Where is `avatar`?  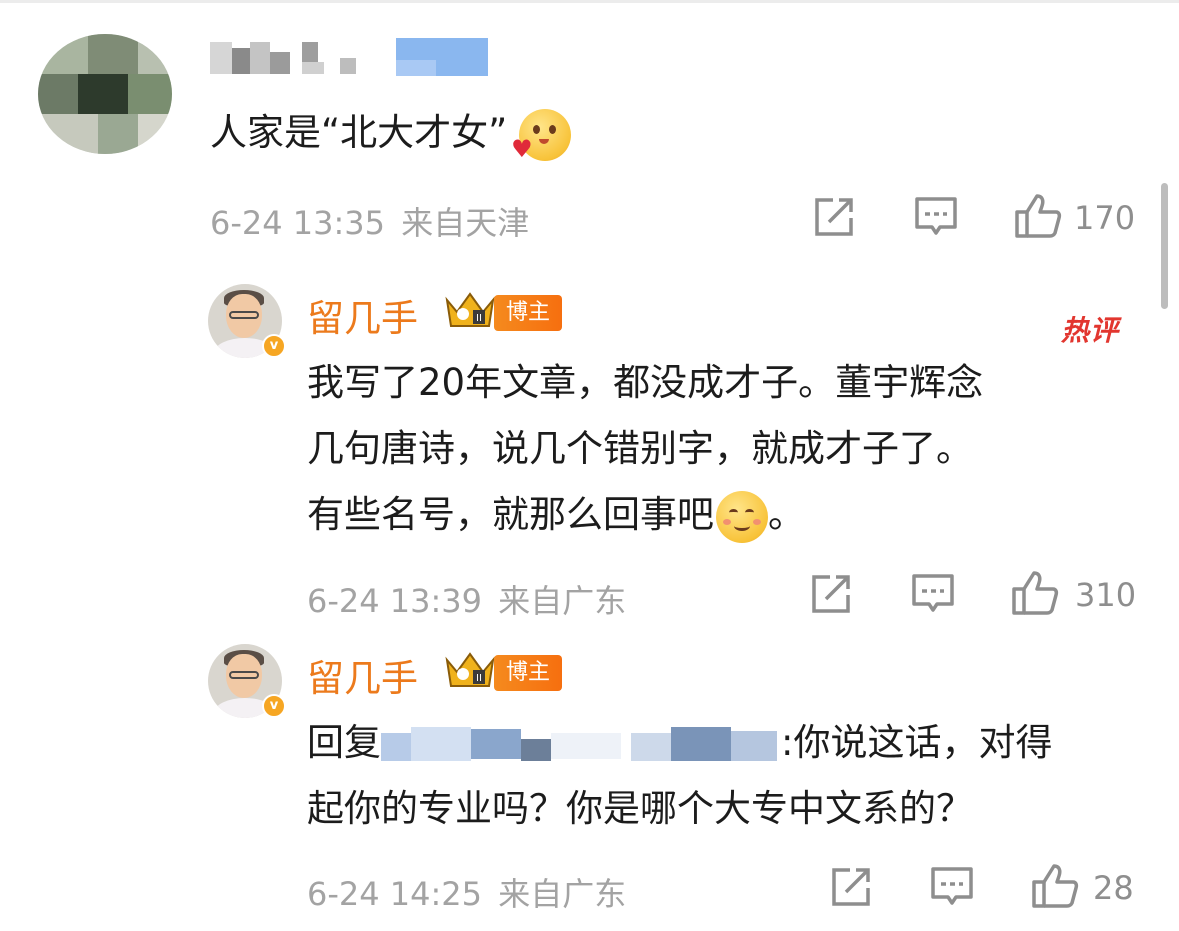
avatar is located at coordinates (105, 94).